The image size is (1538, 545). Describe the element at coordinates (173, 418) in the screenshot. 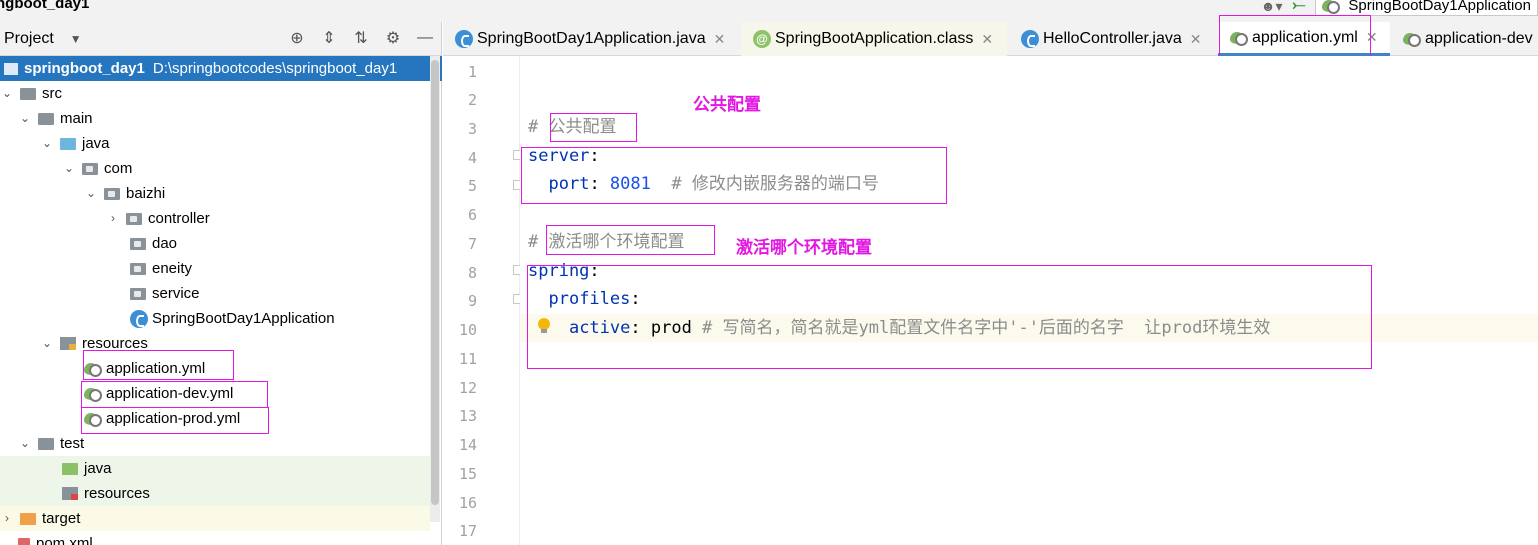

I see `tree-item-label: application-prod.yml` at that location.